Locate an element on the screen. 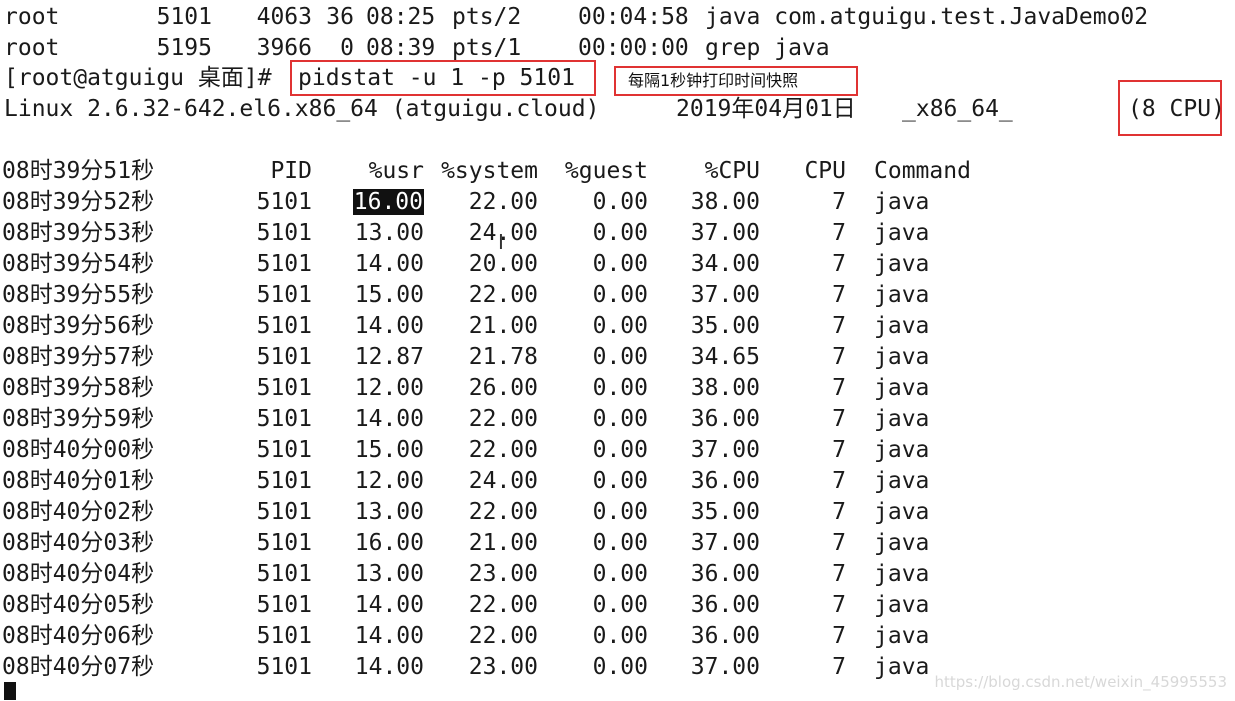 The height and width of the screenshot is (701, 1235). terminal-block-cursor is located at coordinates (10, 691).